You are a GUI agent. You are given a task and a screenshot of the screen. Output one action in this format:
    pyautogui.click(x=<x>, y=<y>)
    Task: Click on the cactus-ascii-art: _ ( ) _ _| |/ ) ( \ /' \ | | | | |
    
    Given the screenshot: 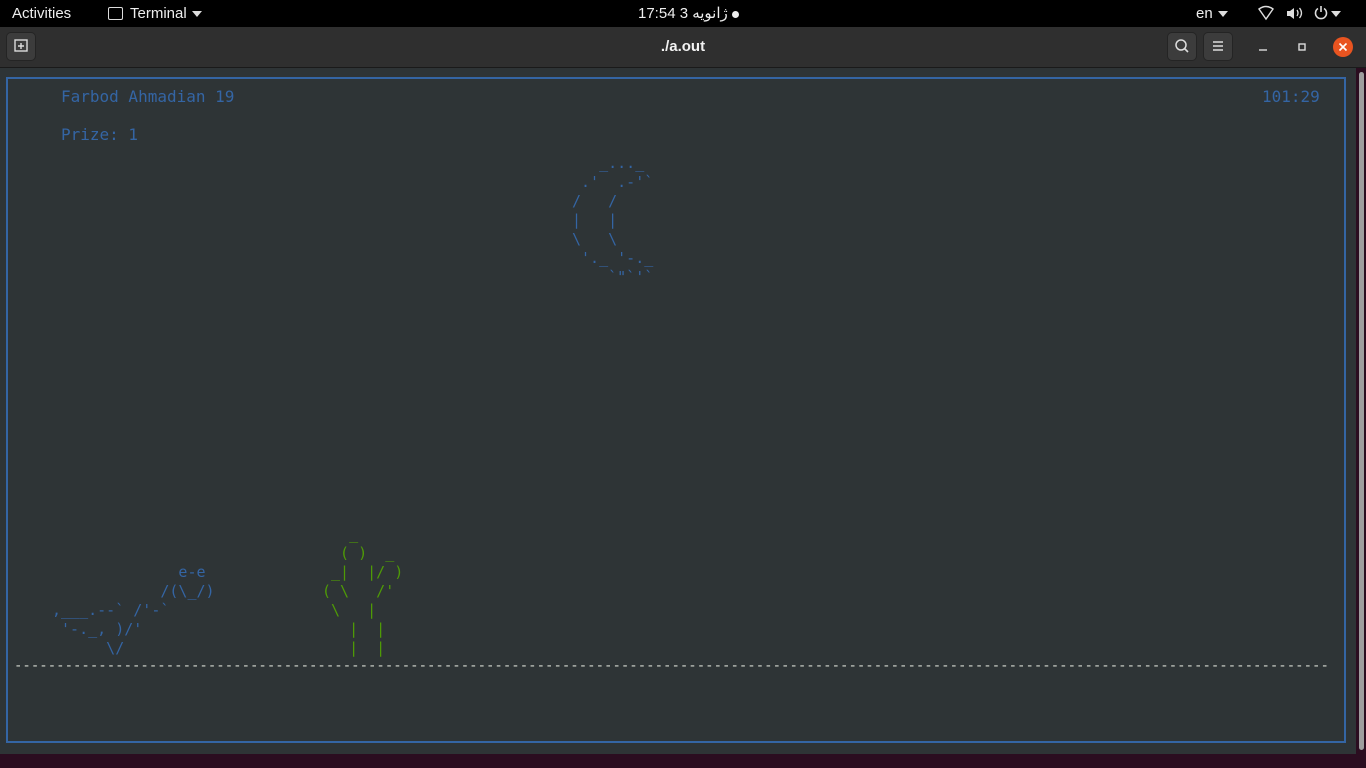 What is the action you would take?
    pyautogui.click(x=363, y=591)
    